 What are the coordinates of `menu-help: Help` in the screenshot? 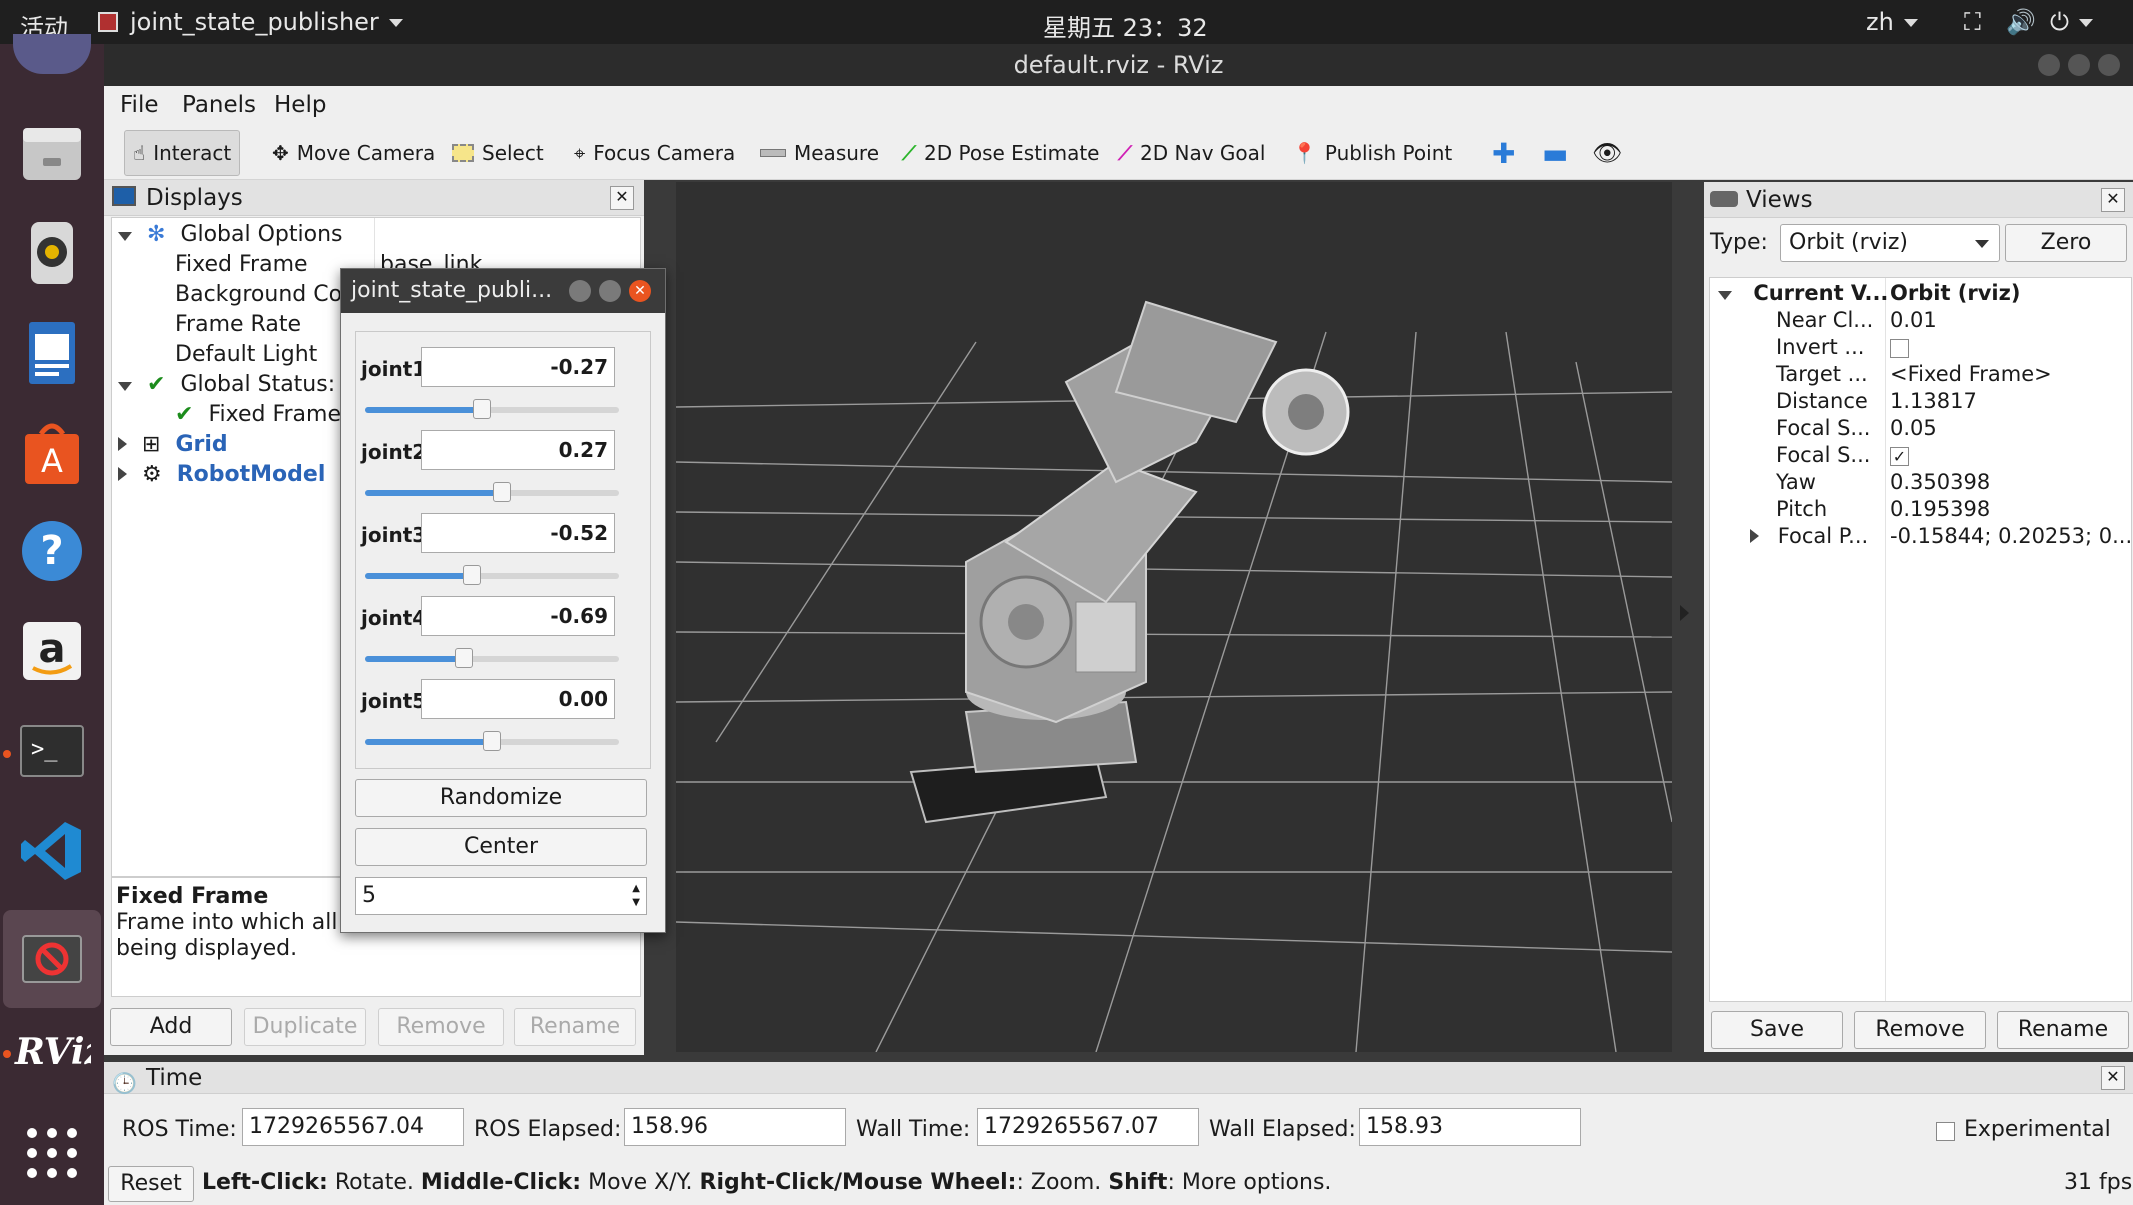 It's located at (300, 105).